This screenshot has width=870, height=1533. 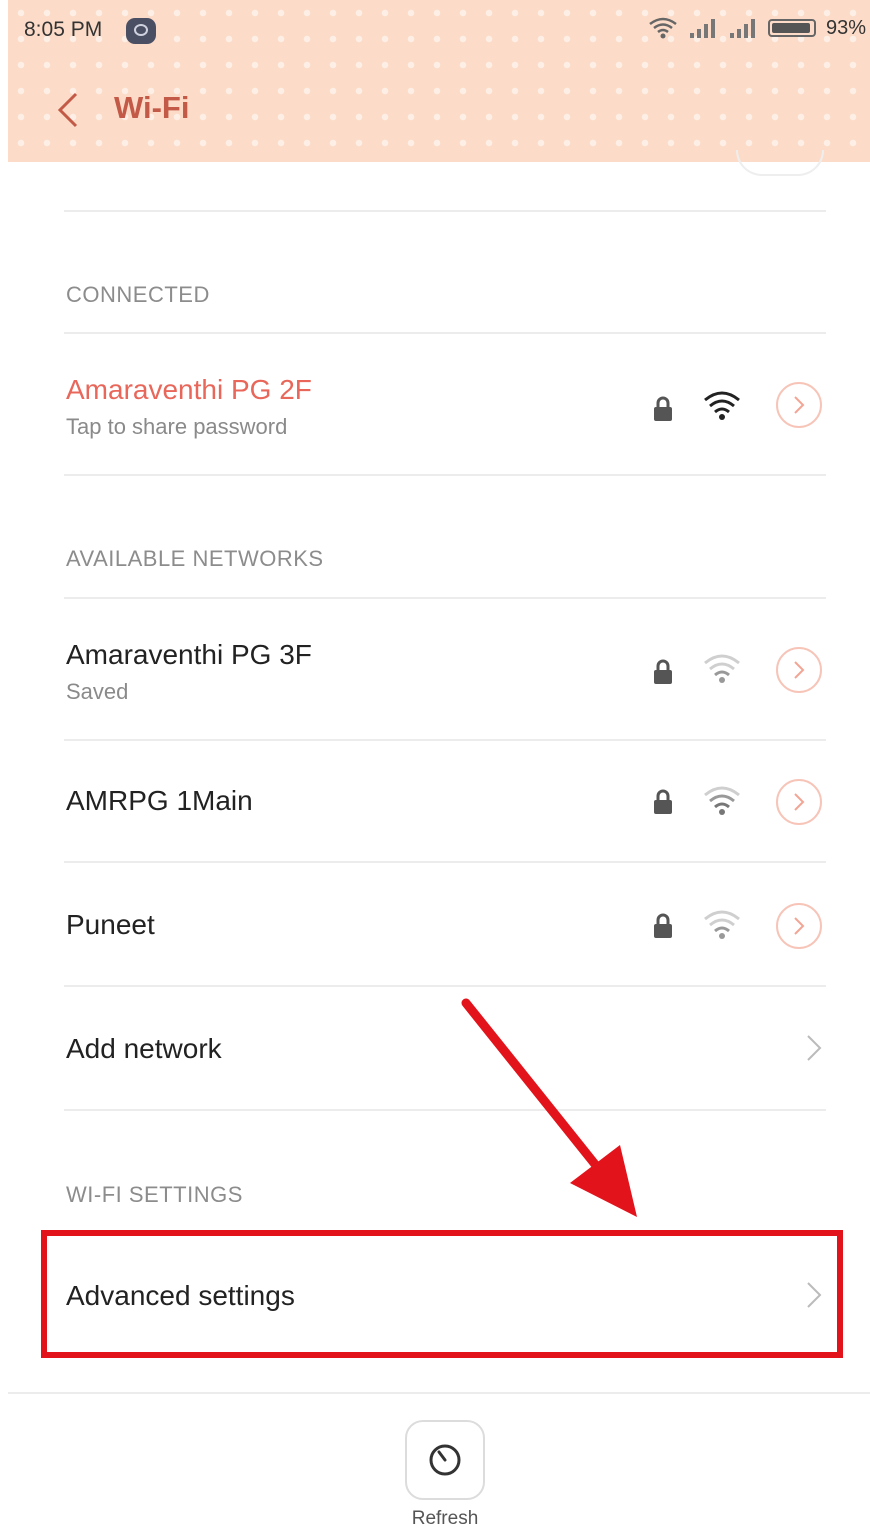 I want to click on section-label-available: AVAILABLE NETWORKS, so click(x=195, y=558).